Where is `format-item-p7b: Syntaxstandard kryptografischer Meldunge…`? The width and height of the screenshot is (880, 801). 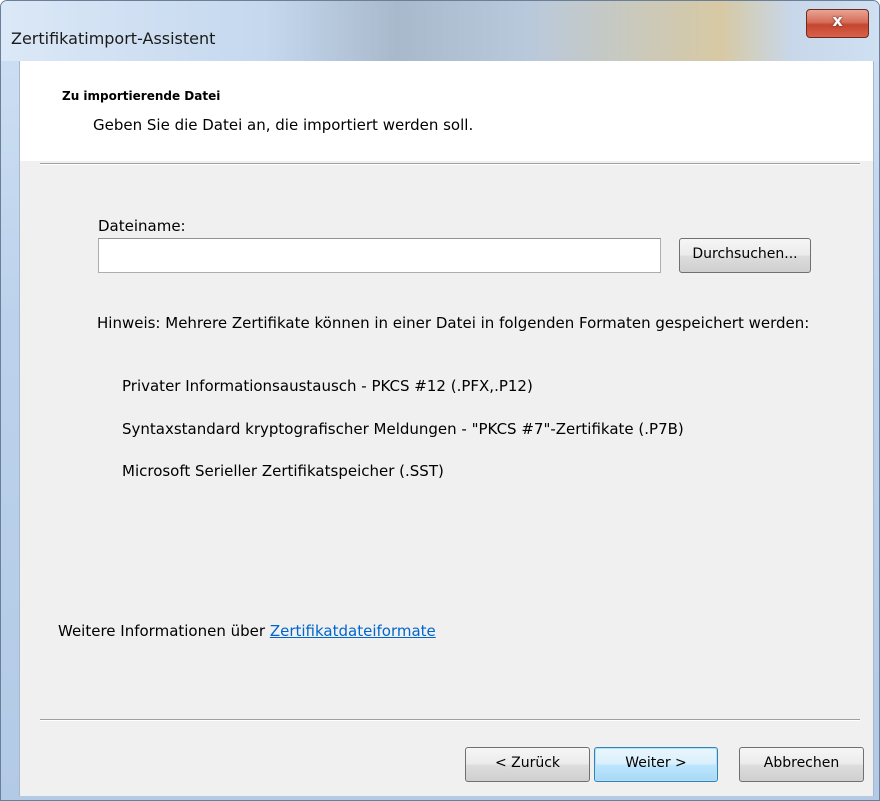 format-item-p7b: Syntaxstandard kryptografischer Meldunge… is located at coordinates (403, 429).